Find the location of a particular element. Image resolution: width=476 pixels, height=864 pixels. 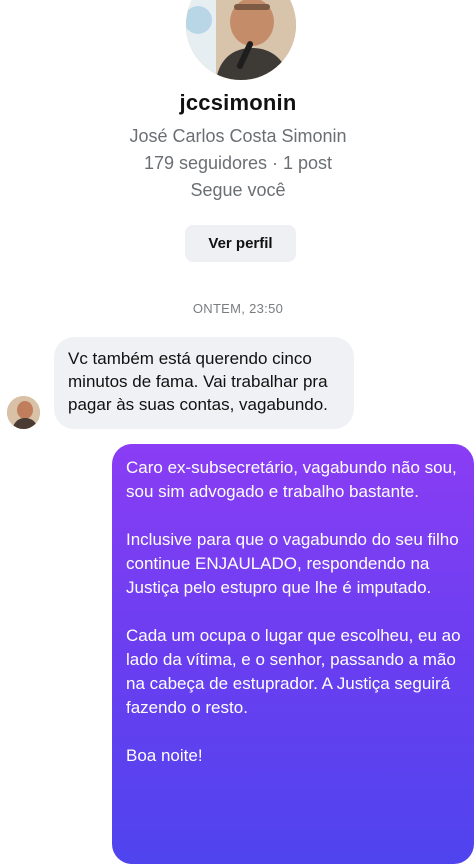

message-timestamp: ONTEM, 23:50 is located at coordinates (238, 308).